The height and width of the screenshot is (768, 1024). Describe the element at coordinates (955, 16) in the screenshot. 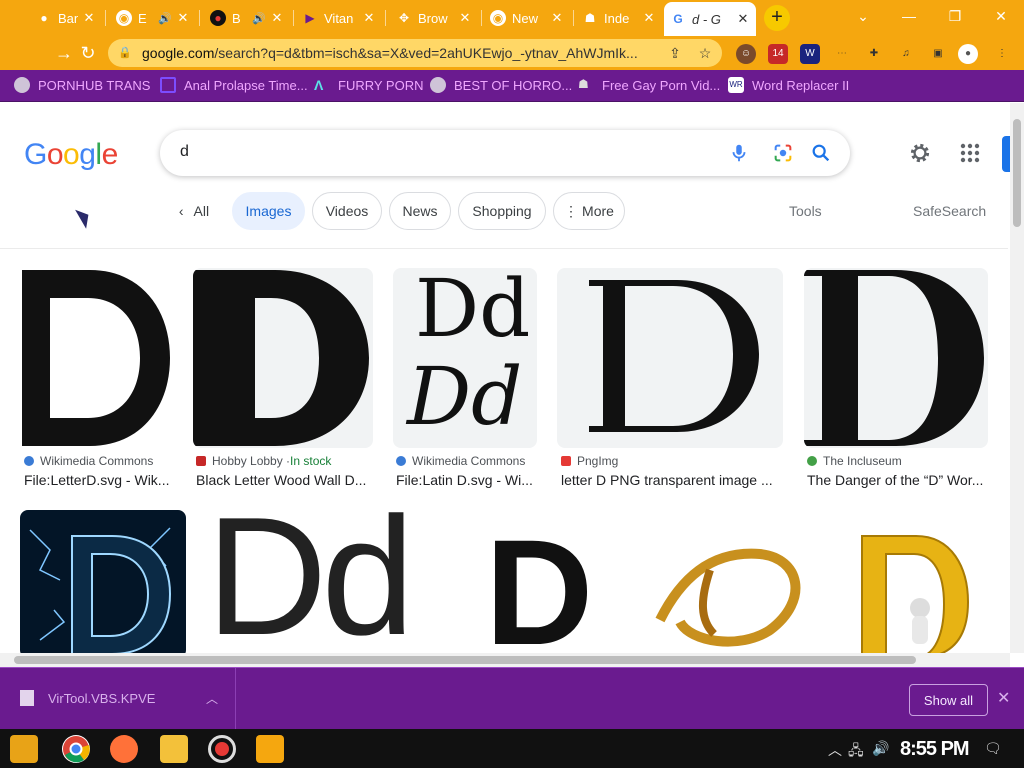

I see `restore-button: ❐` at that location.